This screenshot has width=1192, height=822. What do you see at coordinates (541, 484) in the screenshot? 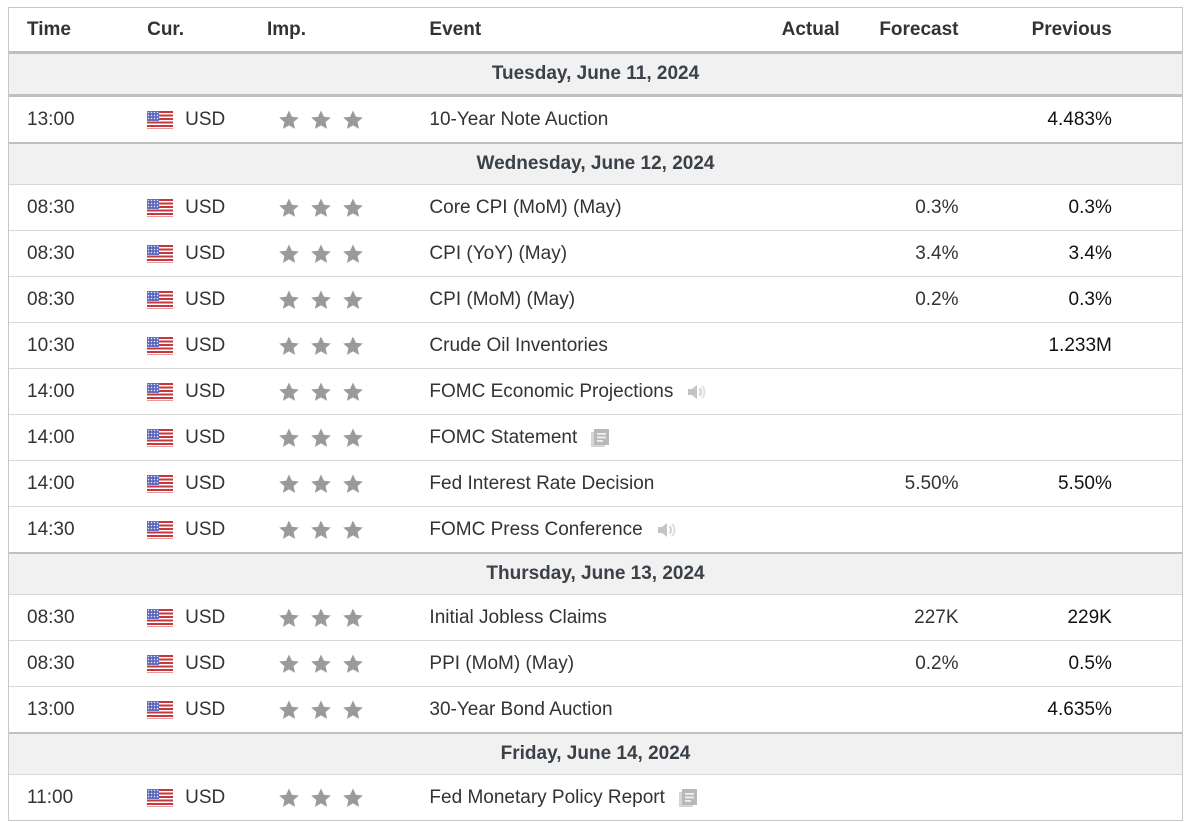
I see `event-name: Fed Interest Rate Decision` at bounding box center [541, 484].